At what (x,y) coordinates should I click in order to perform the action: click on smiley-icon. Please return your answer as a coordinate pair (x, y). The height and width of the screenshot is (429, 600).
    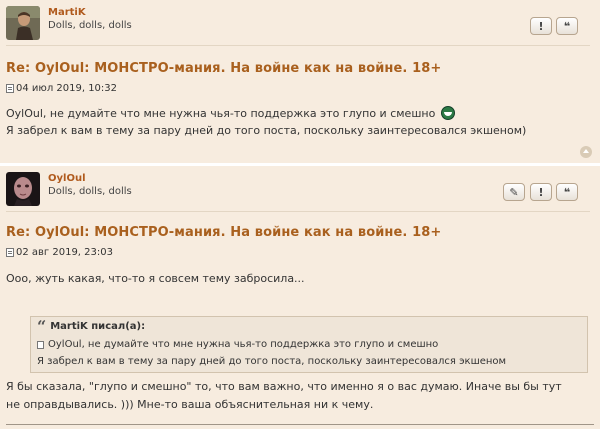
    Looking at the image, I should click on (447, 113).